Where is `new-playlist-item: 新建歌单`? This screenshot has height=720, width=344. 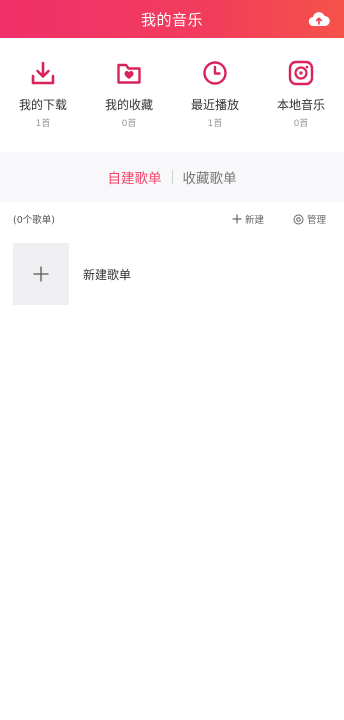
new-playlist-item: 新建歌单 is located at coordinates (172, 274).